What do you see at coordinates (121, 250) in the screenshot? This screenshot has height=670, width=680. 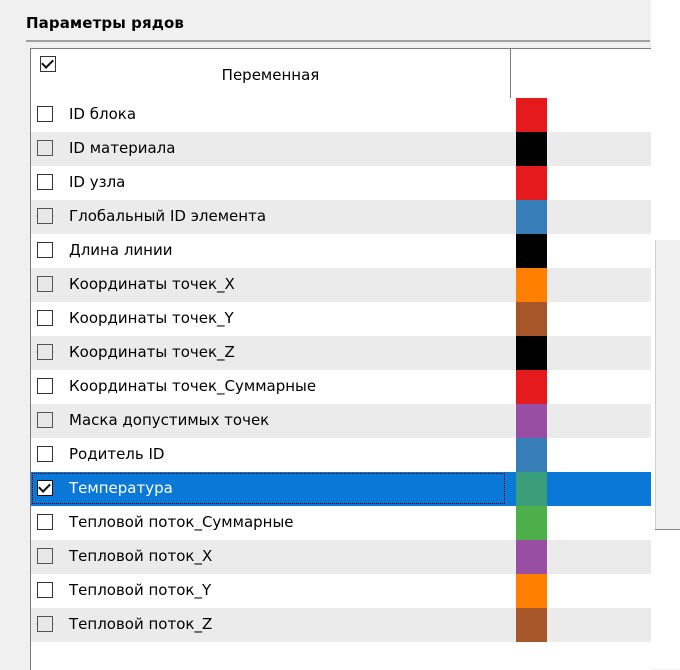 I see `row-variable-label: Длина линии` at bounding box center [121, 250].